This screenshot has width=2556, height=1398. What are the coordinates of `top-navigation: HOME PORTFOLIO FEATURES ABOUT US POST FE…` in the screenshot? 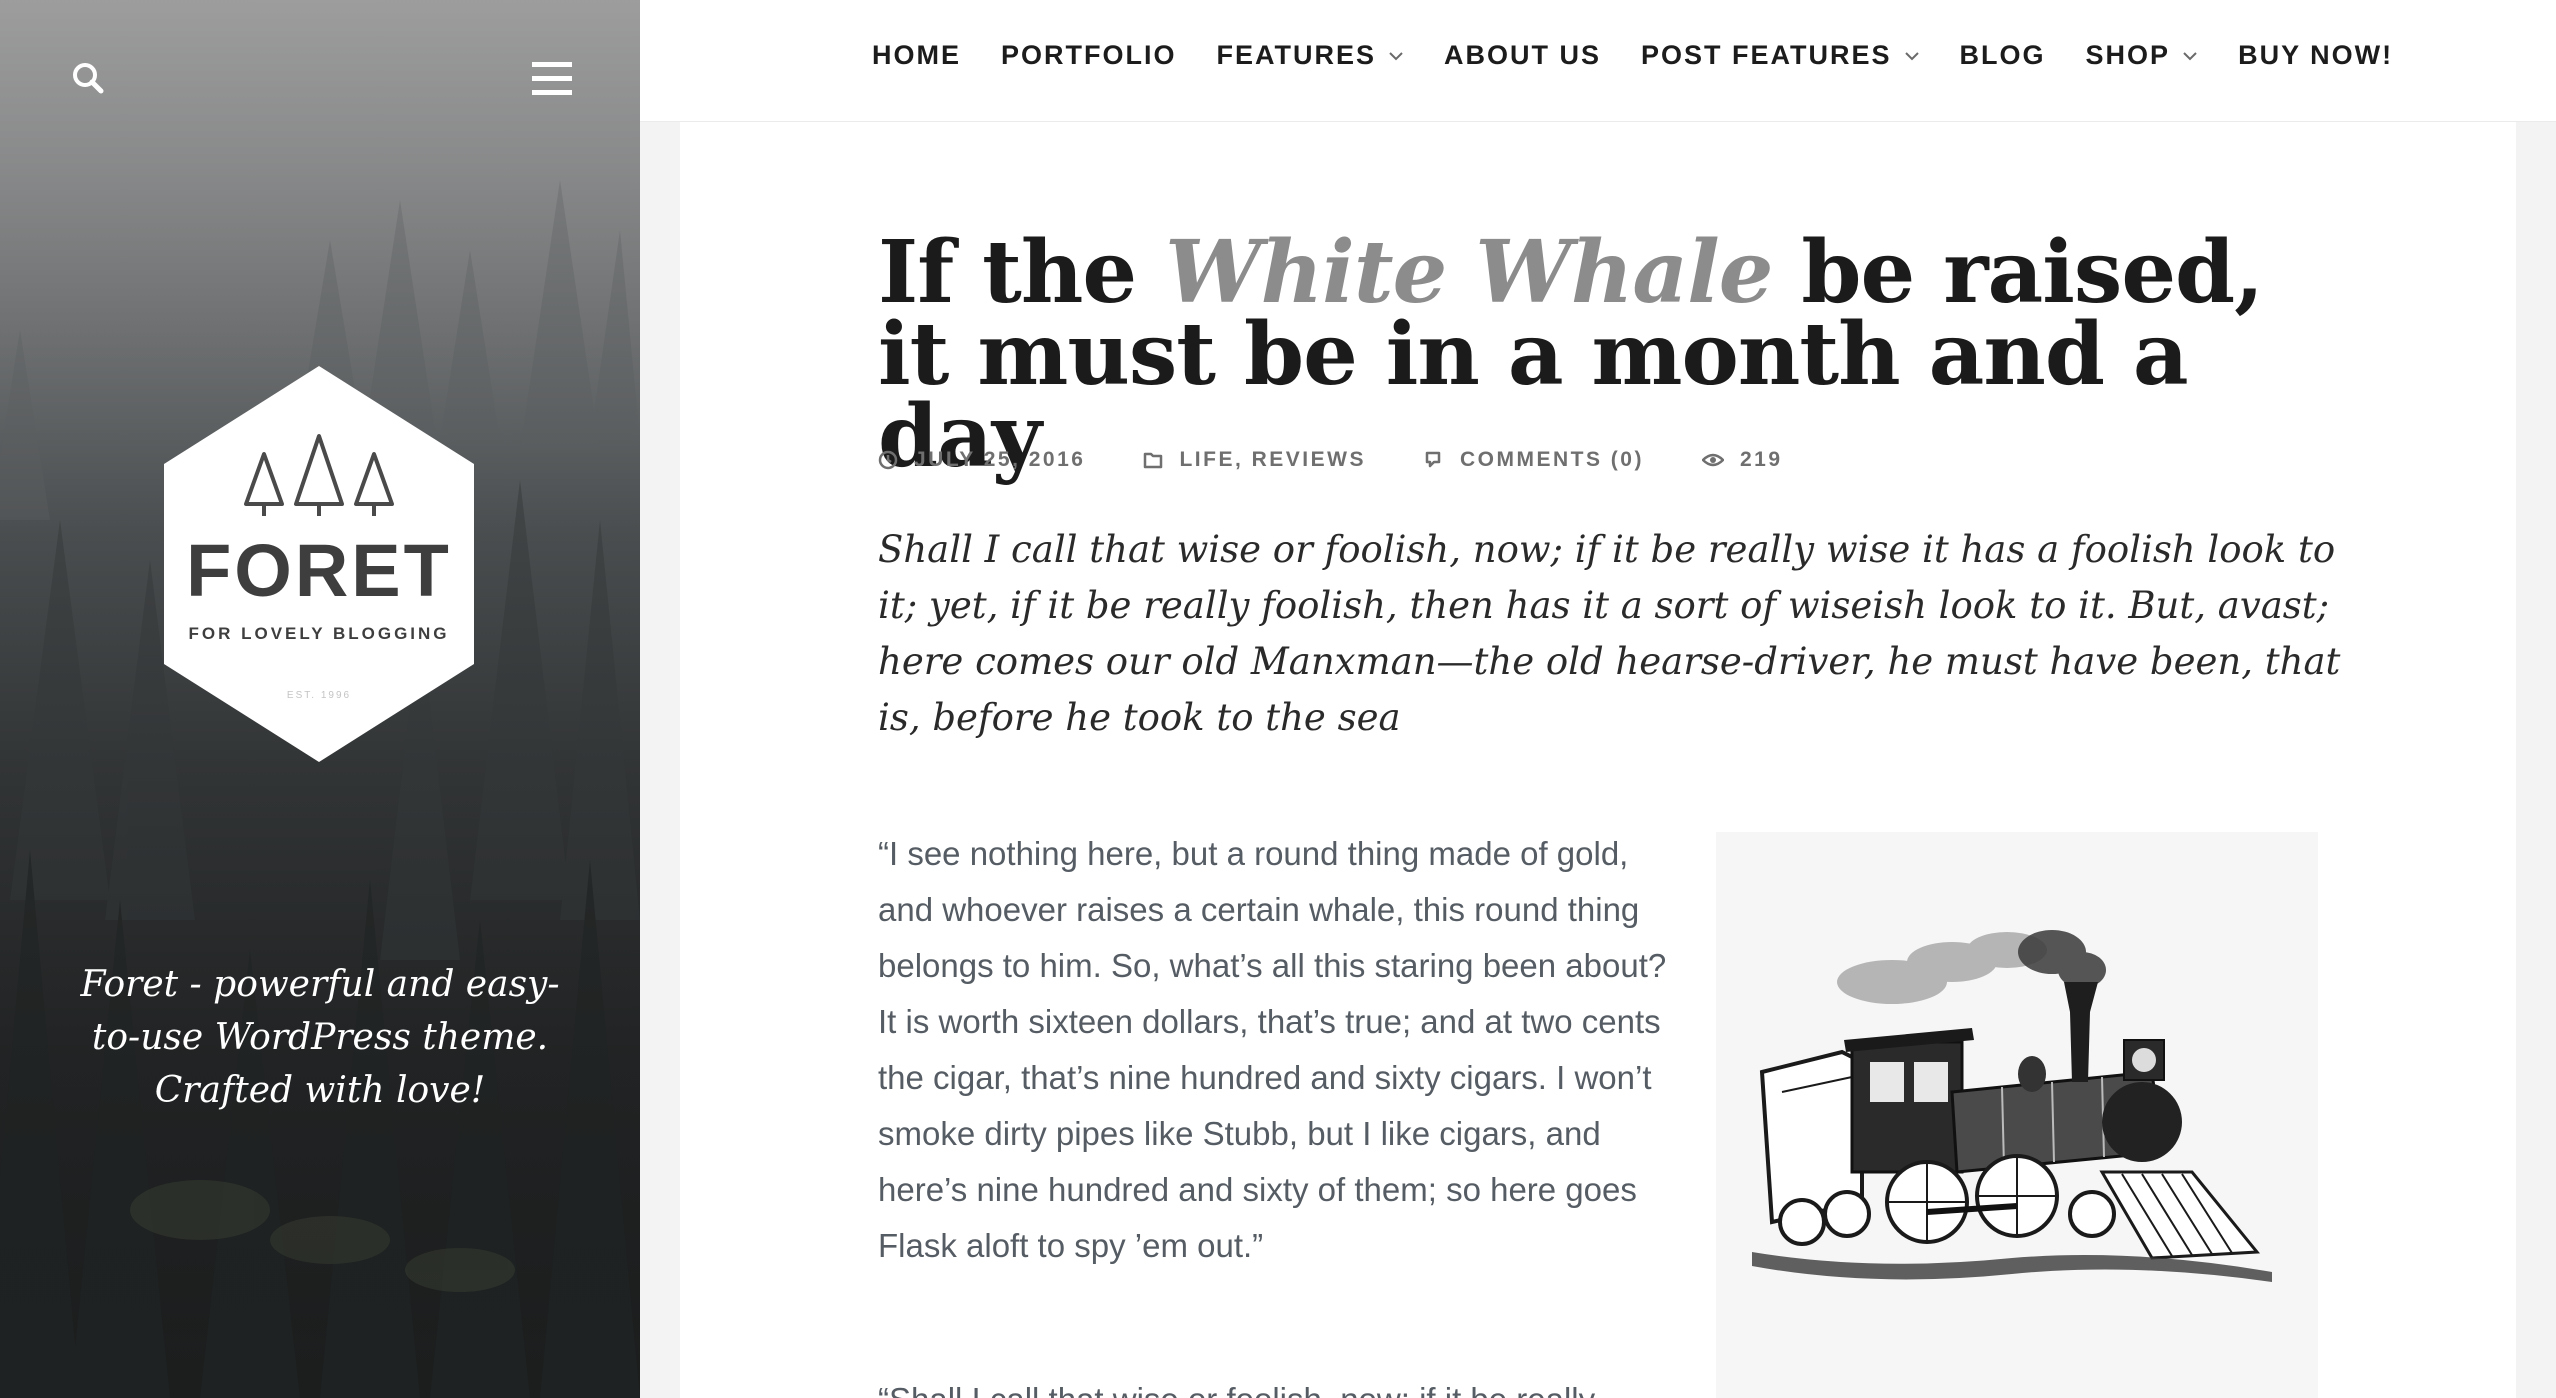 It's located at (1598, 61).